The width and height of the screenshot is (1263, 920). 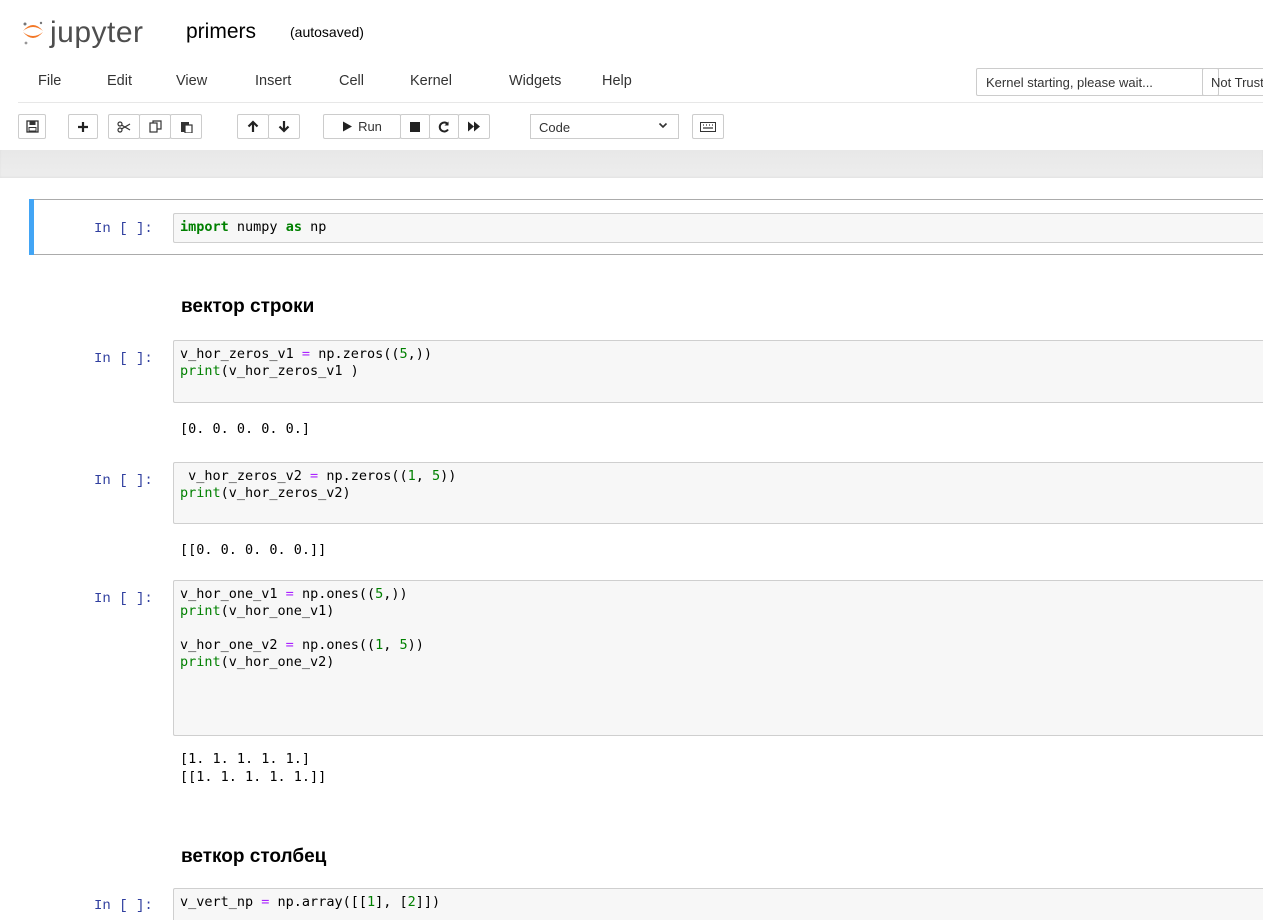 I want to click on save-button, so click(x=32, y=126).